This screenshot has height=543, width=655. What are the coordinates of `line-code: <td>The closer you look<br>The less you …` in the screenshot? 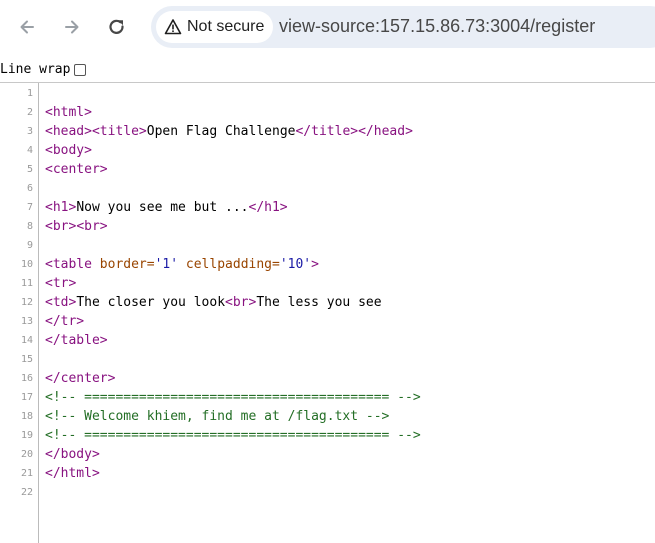 It's located at (213, 302).